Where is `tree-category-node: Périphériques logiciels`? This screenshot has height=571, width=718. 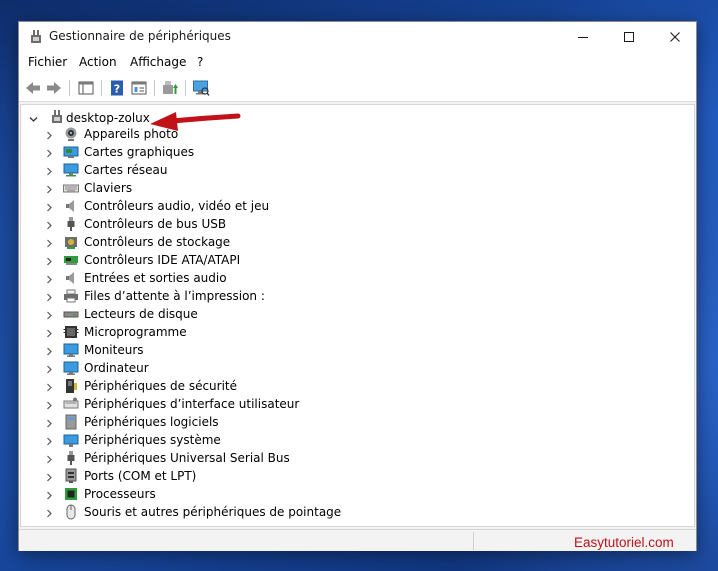 tree-category-node: Périphériques logiciels is located at coordinates (245, 422).